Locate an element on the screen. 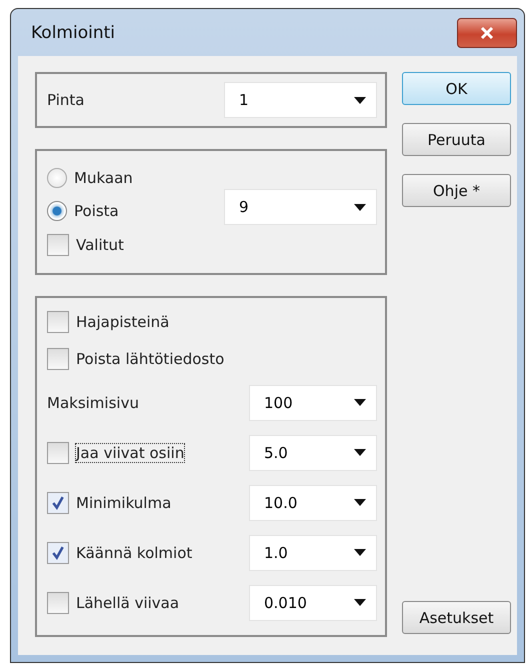 Image resolution: width=531 pixels, height=666 pixels. dropdown: 1.0 is located at coordinates (313, 552).